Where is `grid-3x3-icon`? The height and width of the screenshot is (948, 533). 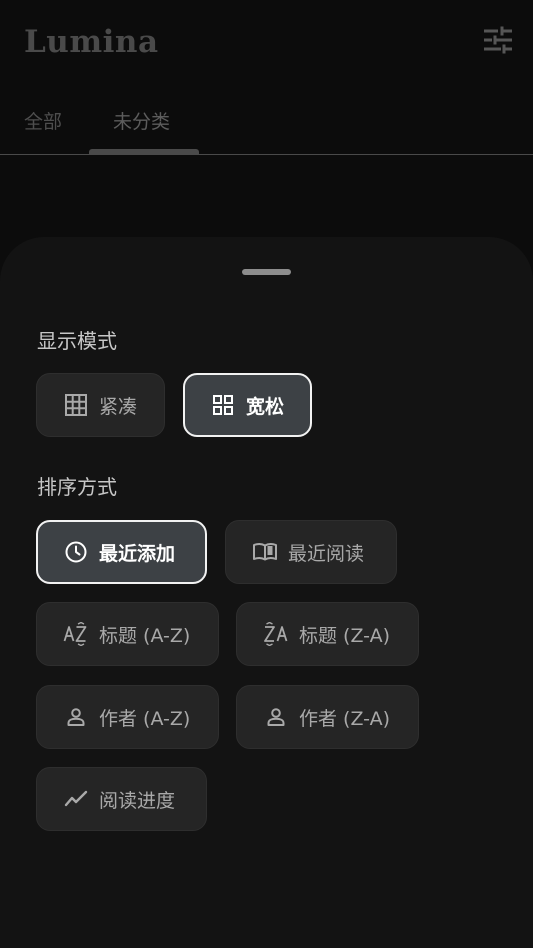 grid-3x3-icon is located at coordinates (76, 405).